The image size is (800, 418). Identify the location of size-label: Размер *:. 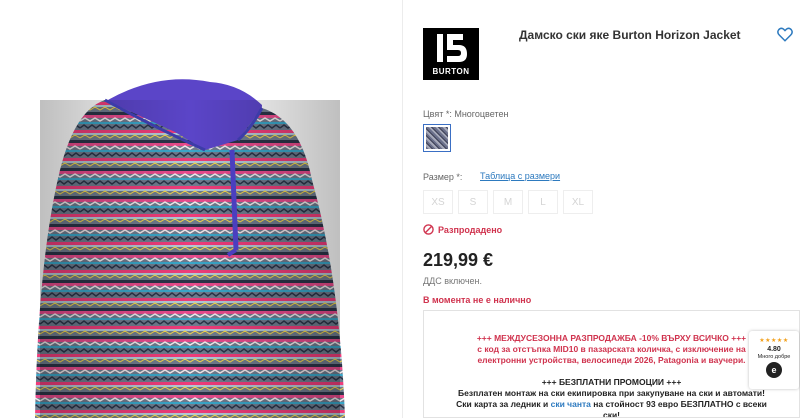
(443, 177).